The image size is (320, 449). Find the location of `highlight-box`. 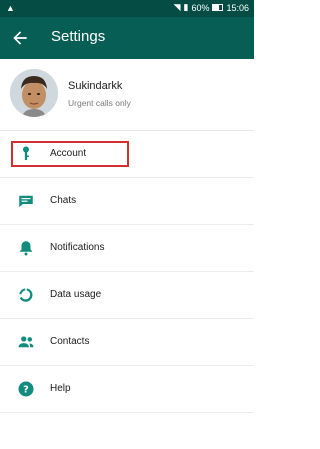

highlight-box is located at coordinates (70, 154).